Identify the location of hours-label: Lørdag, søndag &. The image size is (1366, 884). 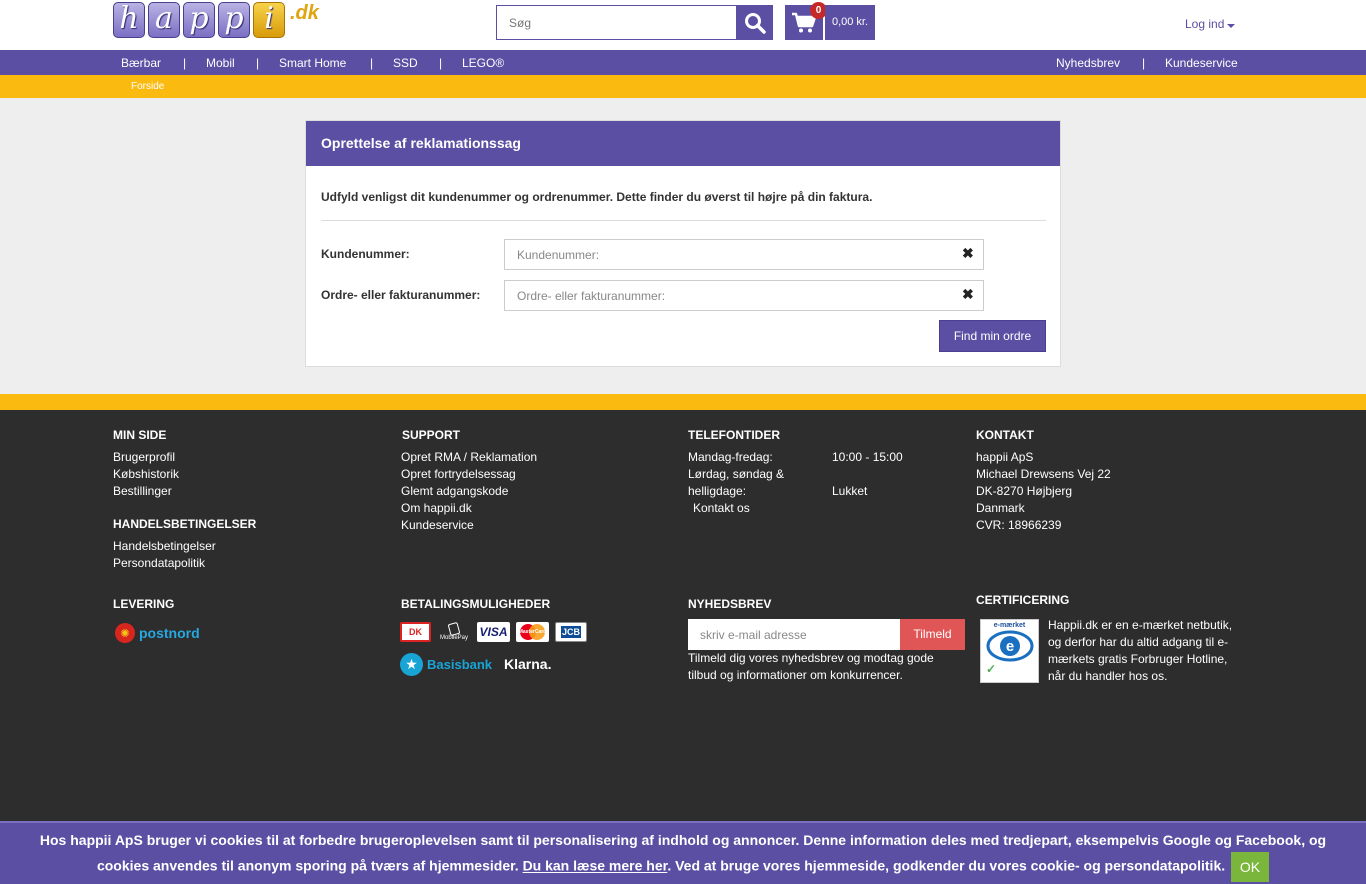
(736, 474).